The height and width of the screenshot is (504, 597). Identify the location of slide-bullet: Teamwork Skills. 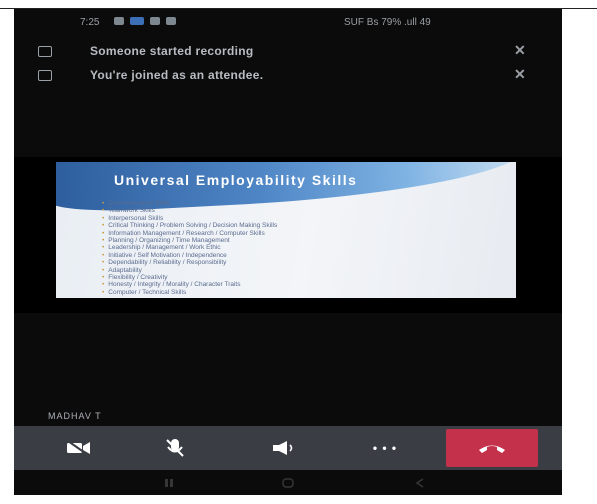
(189, 210).